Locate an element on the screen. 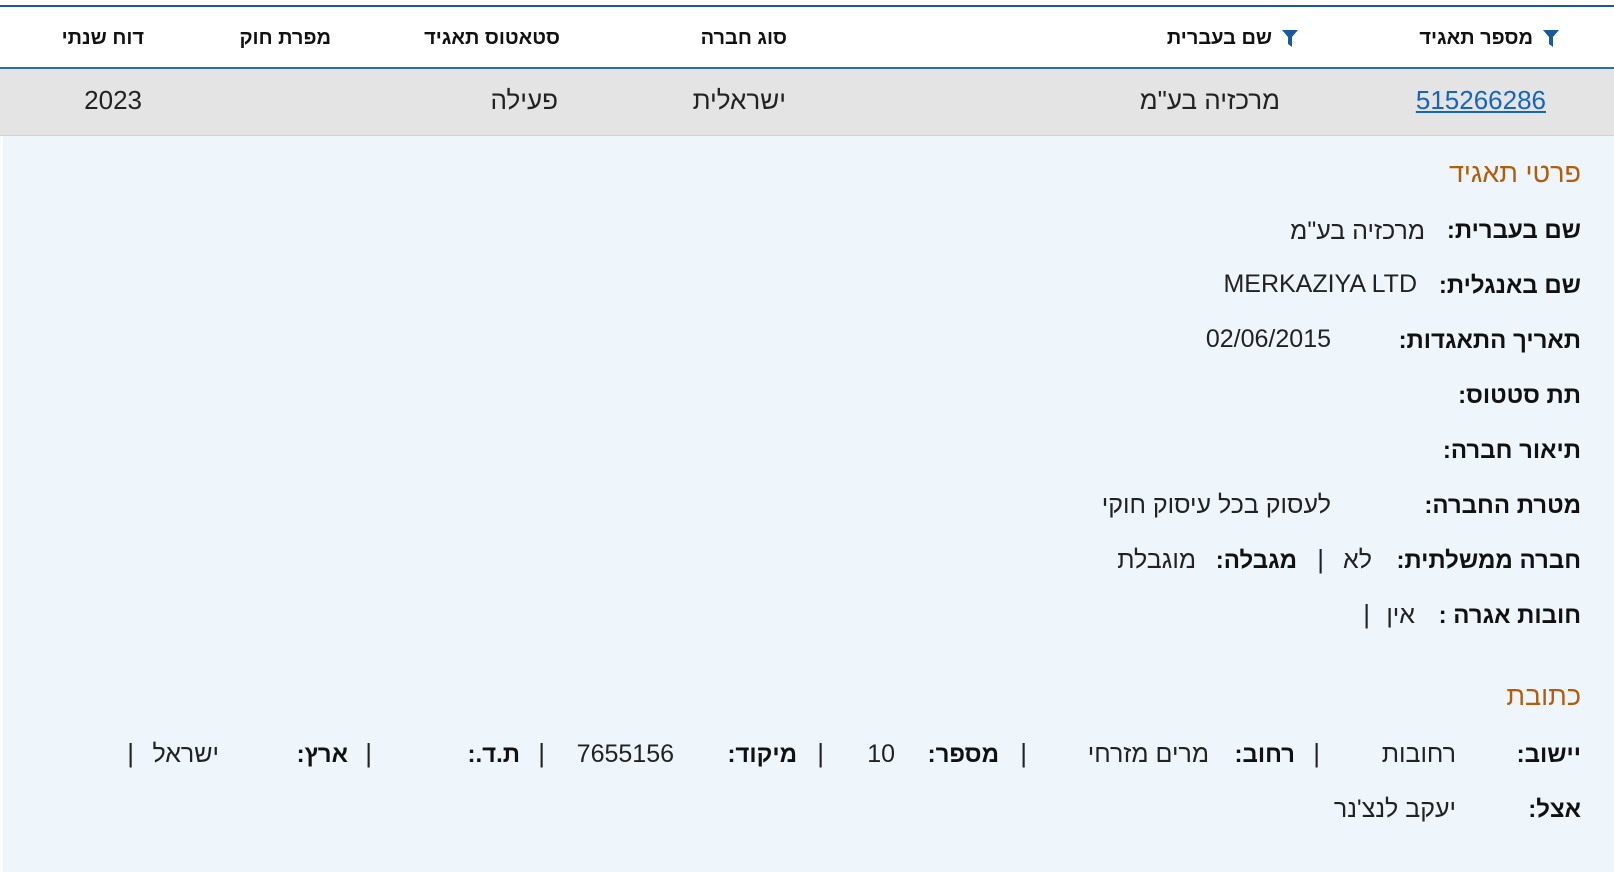  incorporation-date-label: תאריך התאגדות: is located at coordinates (1489, 340).